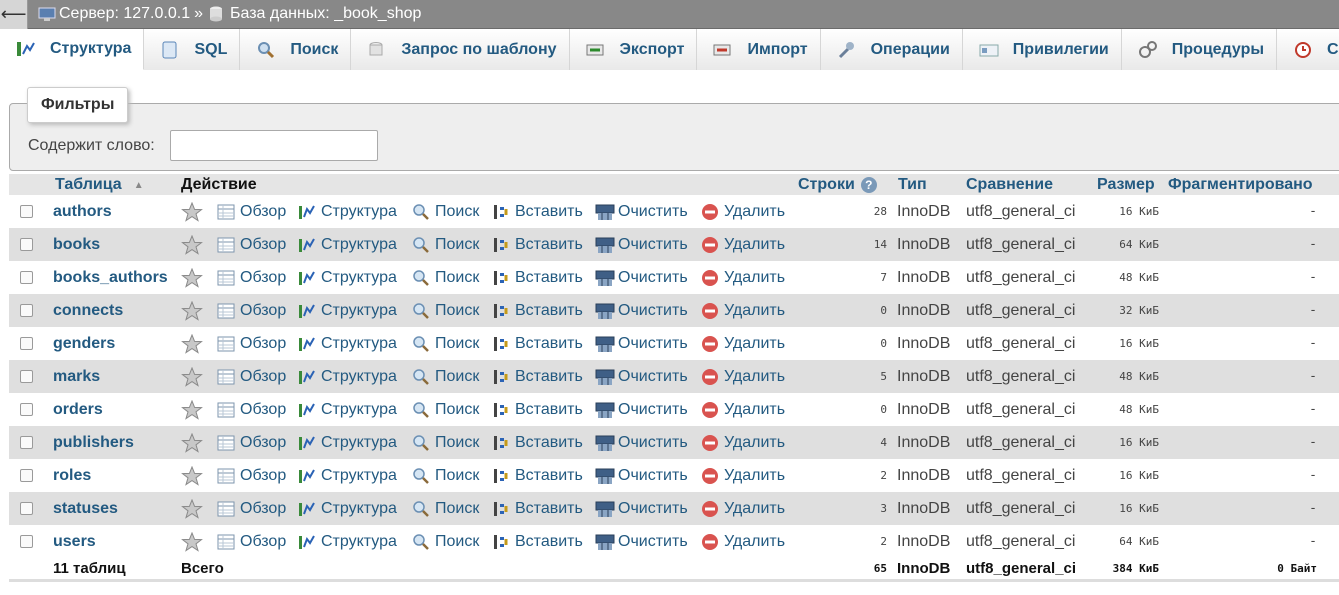 The width and height of the screenshot is (1339, 595). I want to click on header-rows: Строки ?, so click(837, 185).